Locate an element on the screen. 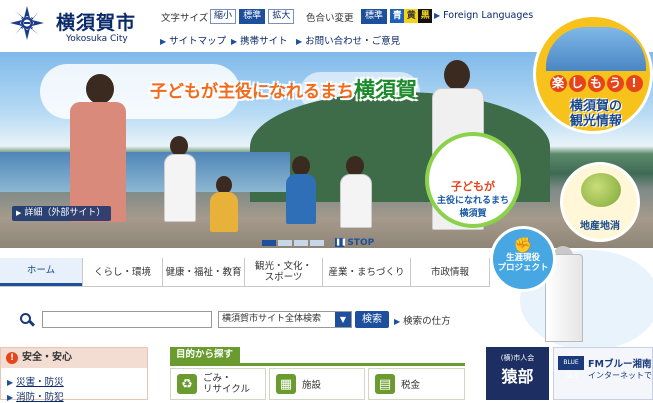 This screenshot has height=403, width=653. tourism-badge-title: 横須賀の 観光情報 is located at coordinates (593, 114).